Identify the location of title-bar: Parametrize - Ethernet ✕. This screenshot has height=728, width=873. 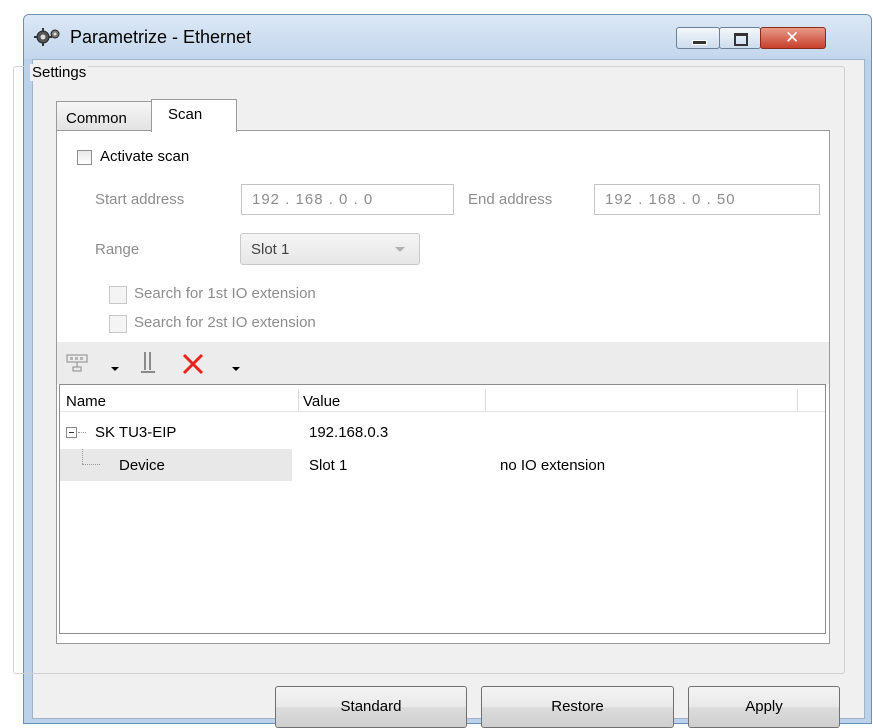
(447, 37).